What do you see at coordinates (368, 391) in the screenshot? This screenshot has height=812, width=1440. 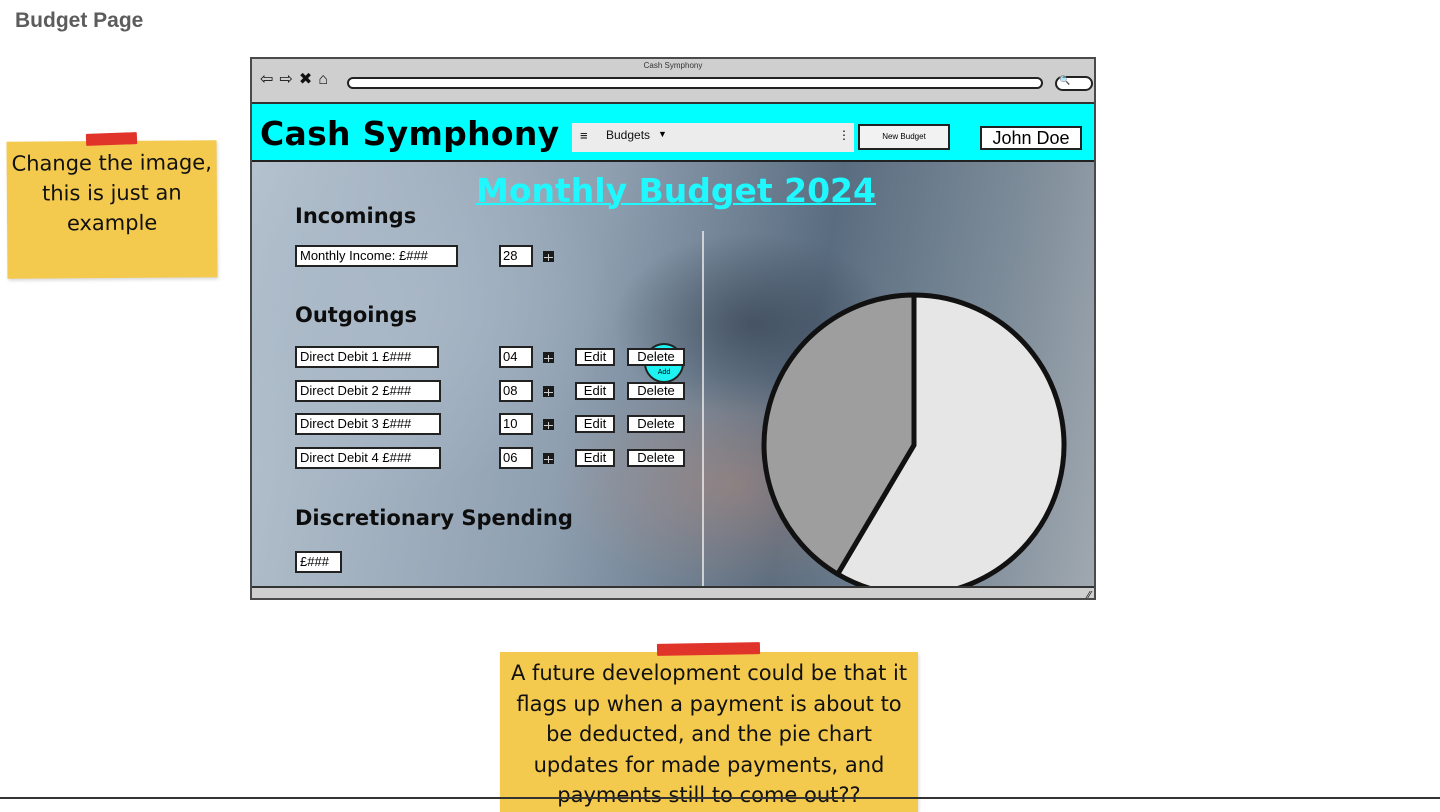 I see `direct-debit-field: Direct Debit 2 £###` at bounding box center [368, 391].